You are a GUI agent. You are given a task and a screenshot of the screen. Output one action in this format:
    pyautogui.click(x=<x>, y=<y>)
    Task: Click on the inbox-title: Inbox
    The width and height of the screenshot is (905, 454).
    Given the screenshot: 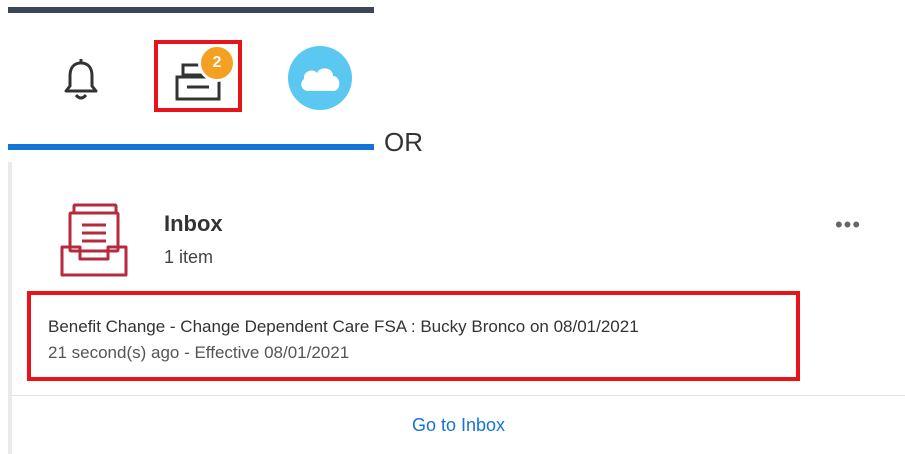 What is the action you would take?
    pyautogui.click(x=193, y=223)
    